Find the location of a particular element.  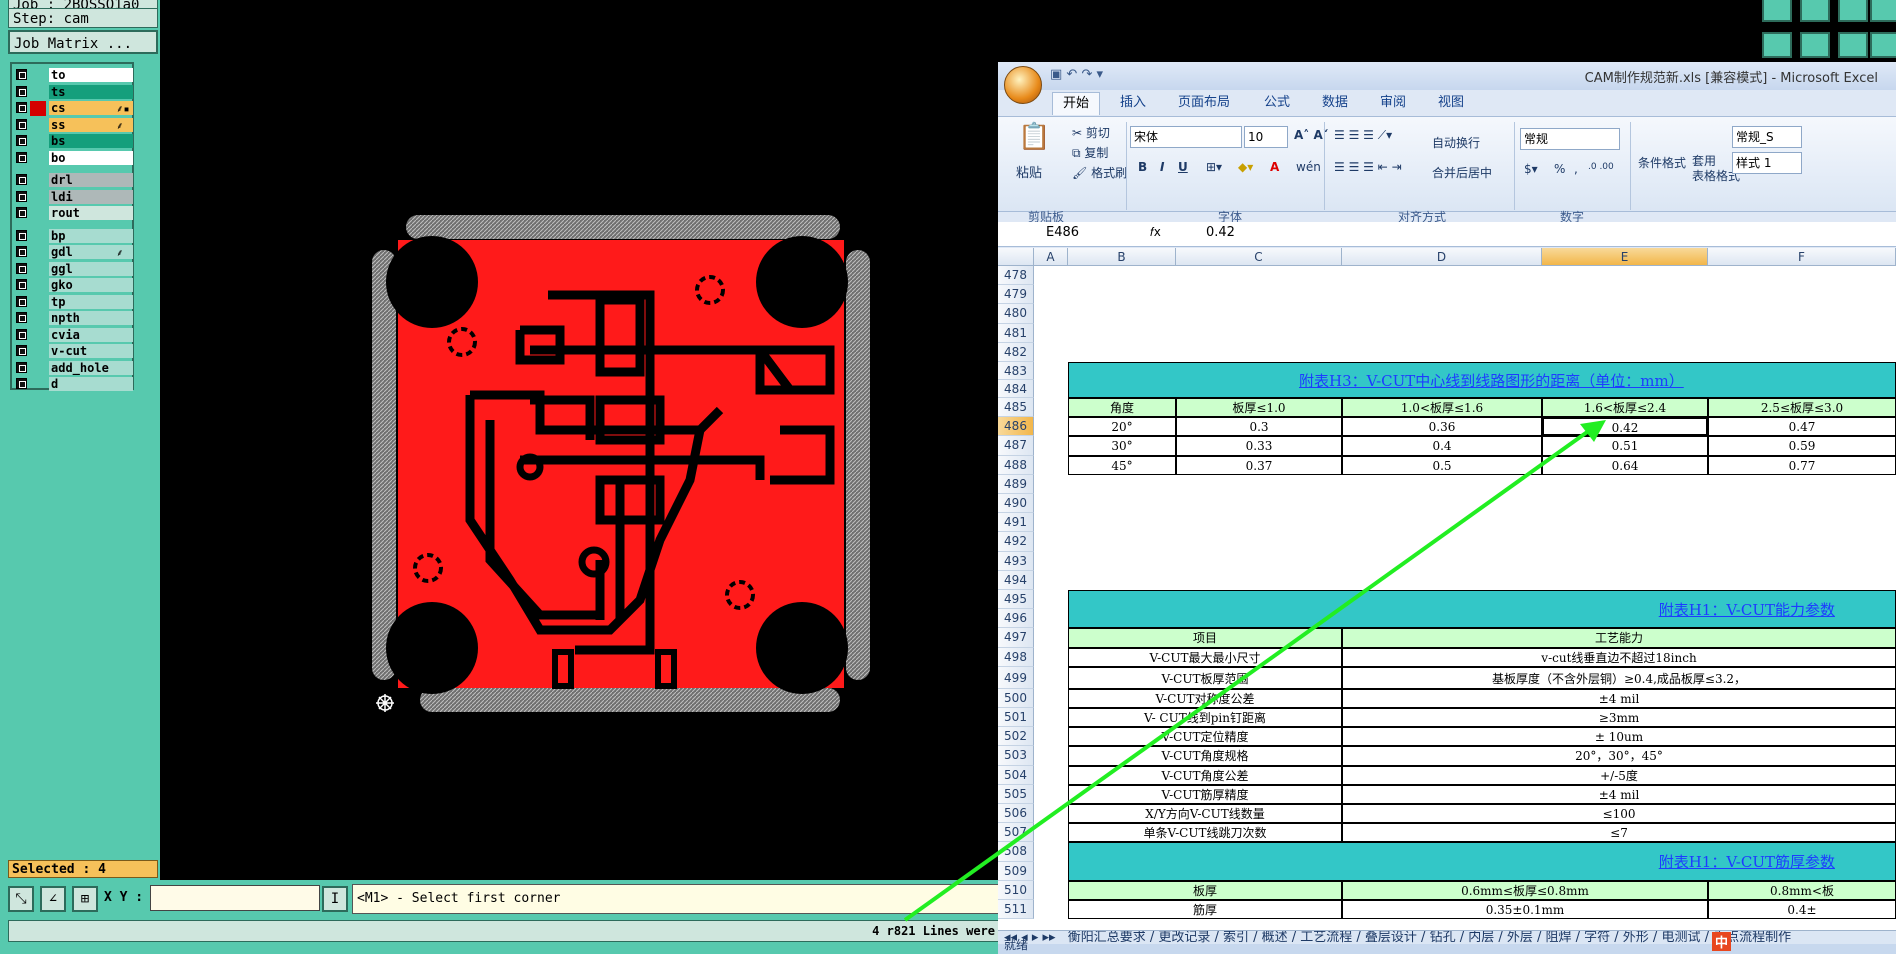

row-header: 480 is located at coordinates (1016, 314).